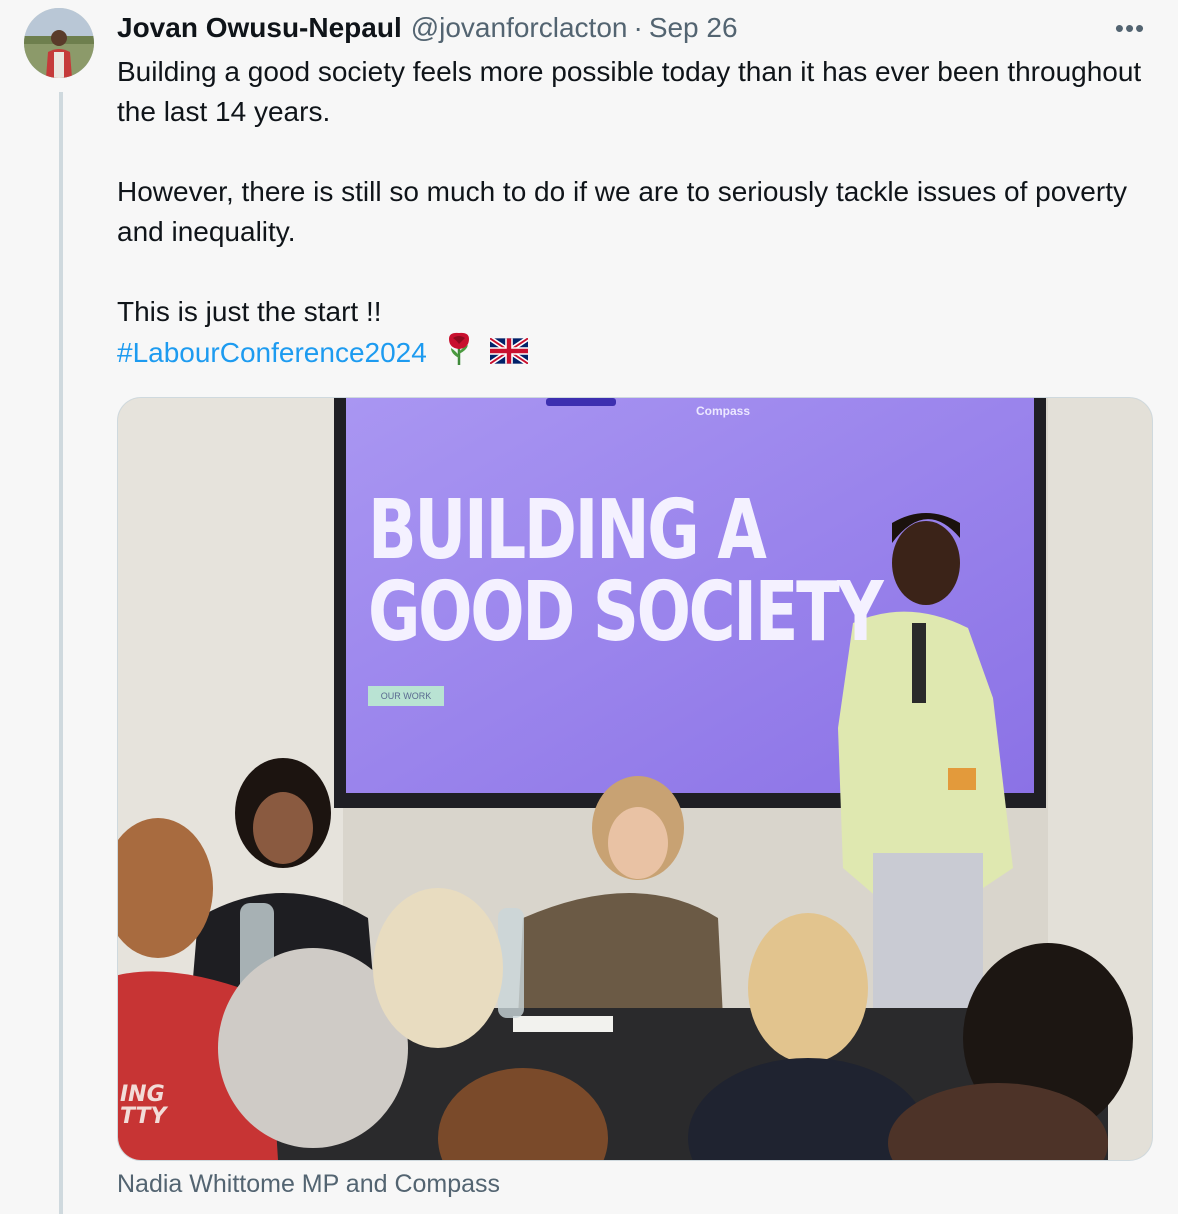 The image size is (1178, 1214). I want to click on author-name: Jovan Owusu-Nepaul, so click(259, 28).